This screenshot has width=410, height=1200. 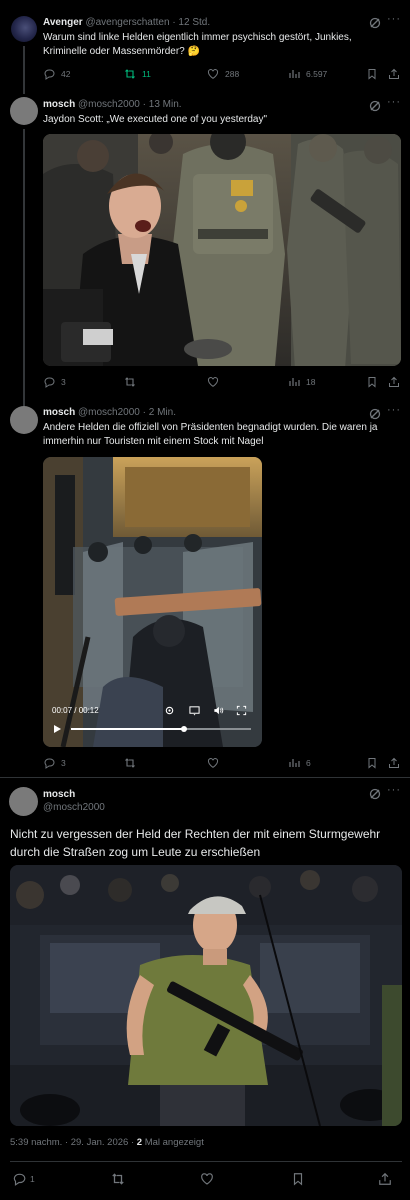 I want to click on post-time: · 2 Min., so click(x=159, y=412).